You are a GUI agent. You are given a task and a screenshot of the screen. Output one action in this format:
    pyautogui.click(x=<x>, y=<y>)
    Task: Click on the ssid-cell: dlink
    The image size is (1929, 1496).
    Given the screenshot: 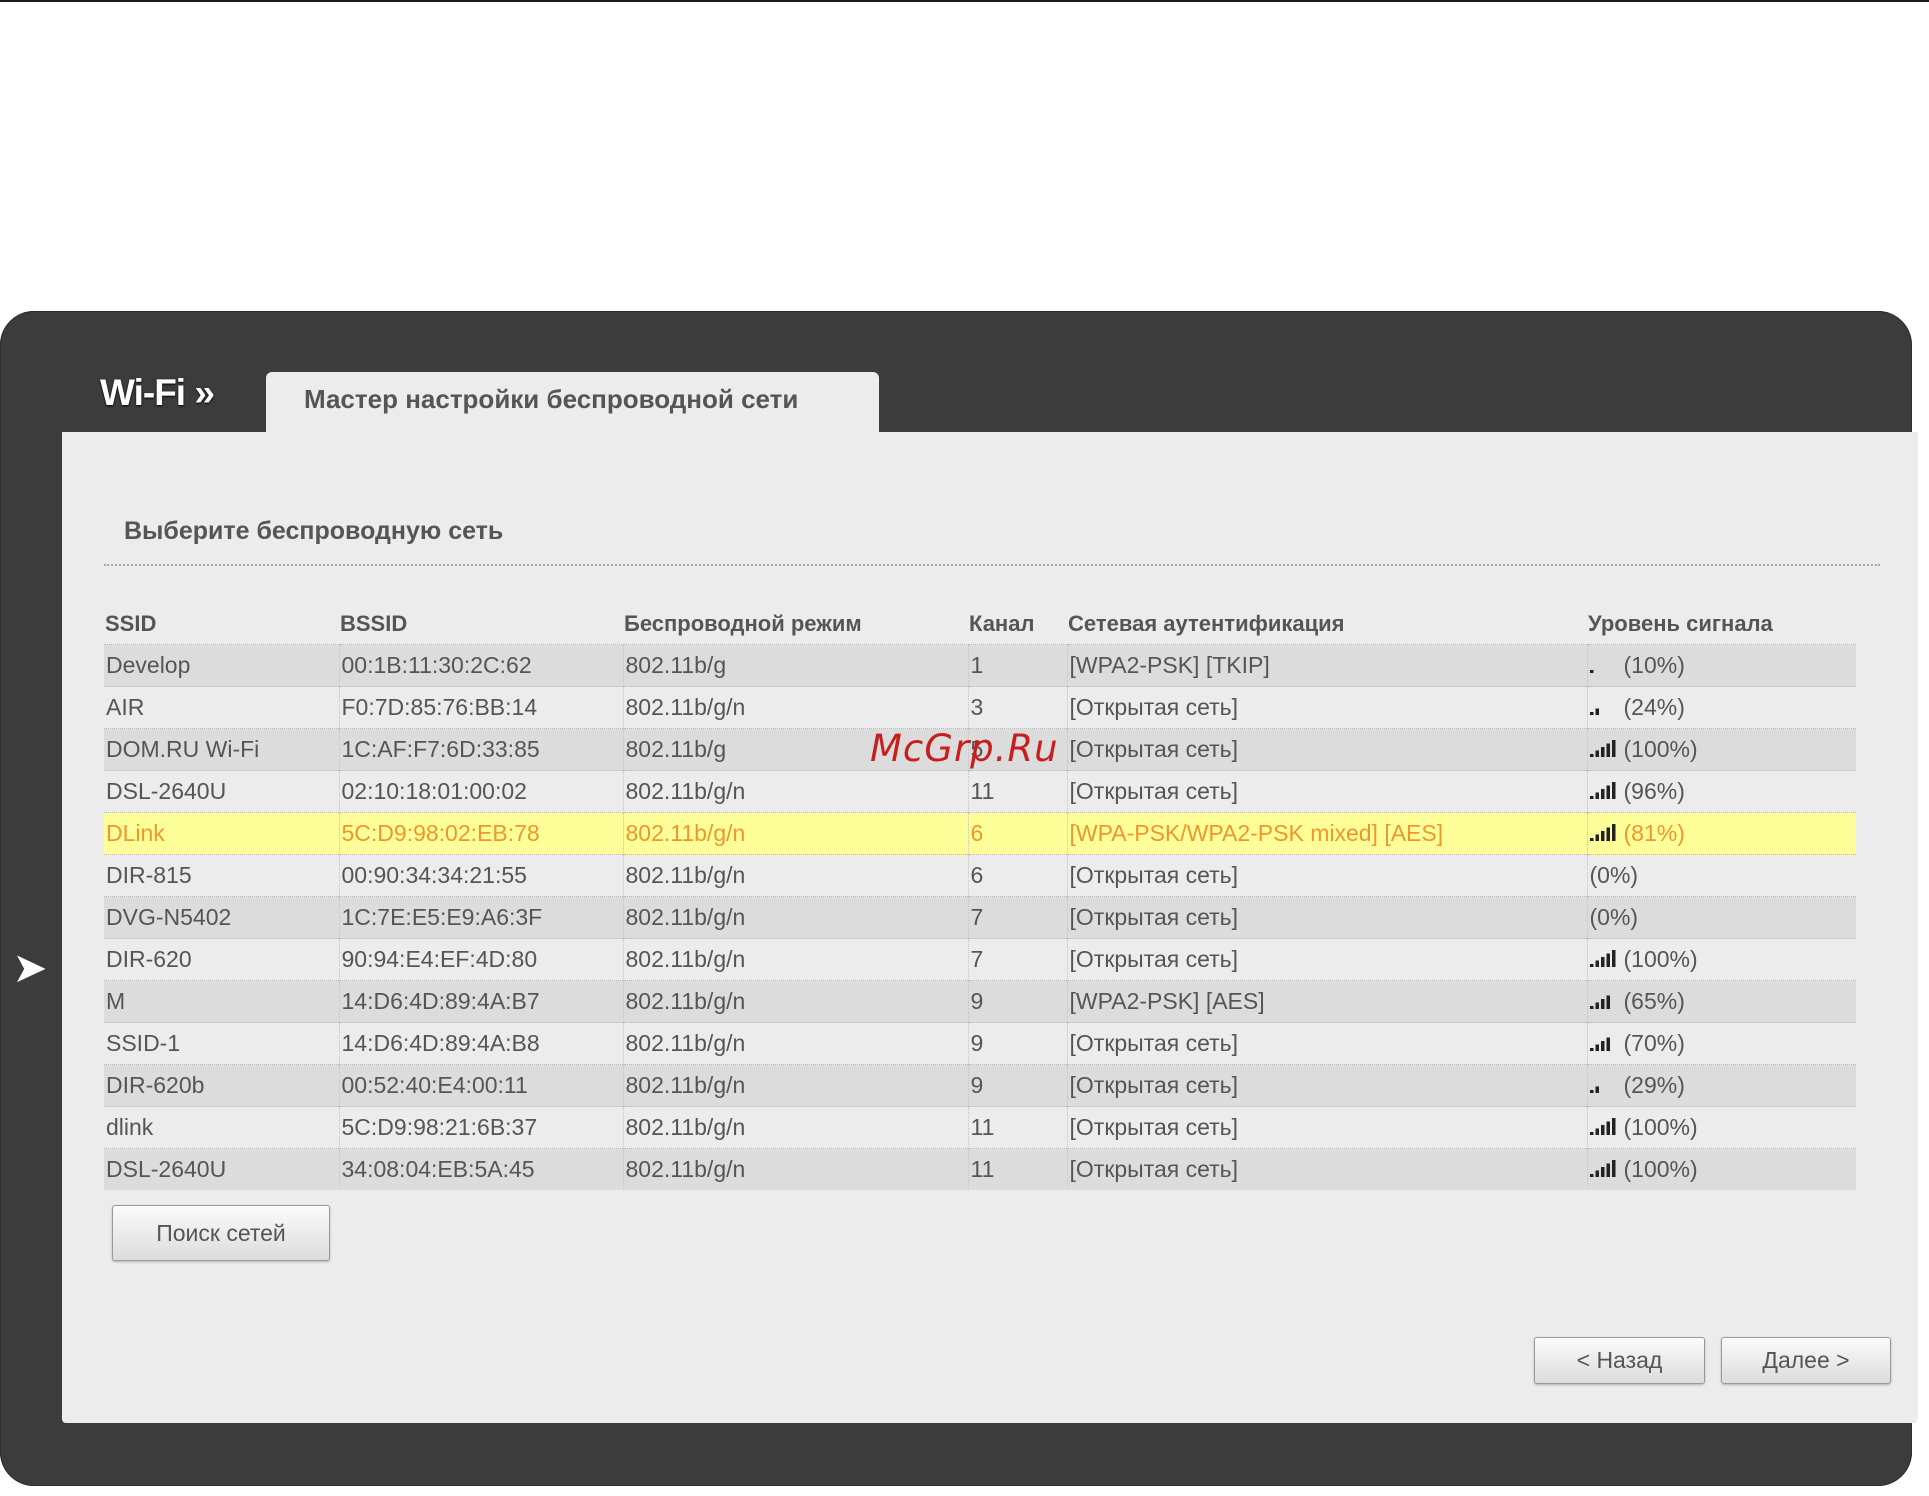 What is the action you would take?
    pyautogui.click(x=221, y=1127)
    